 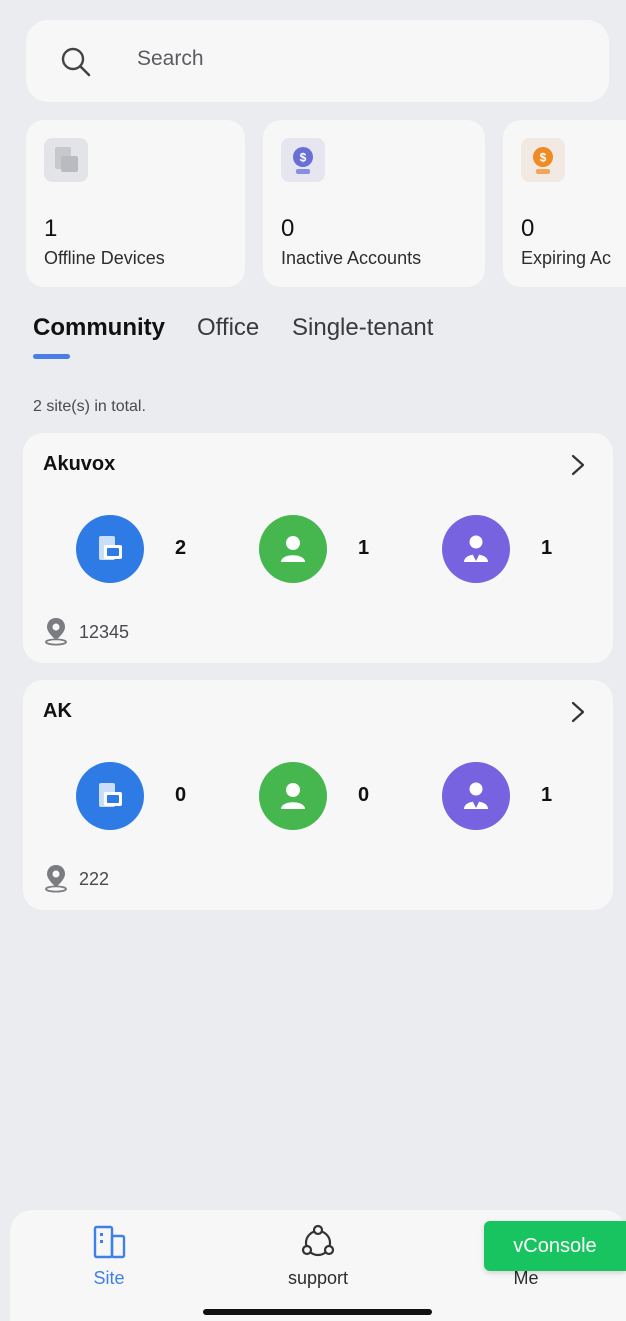 What do you see at coordinates (528, 228) in the screenshot?
I see `expiring-accounts-count: 0` at bounding box center [528, 228].